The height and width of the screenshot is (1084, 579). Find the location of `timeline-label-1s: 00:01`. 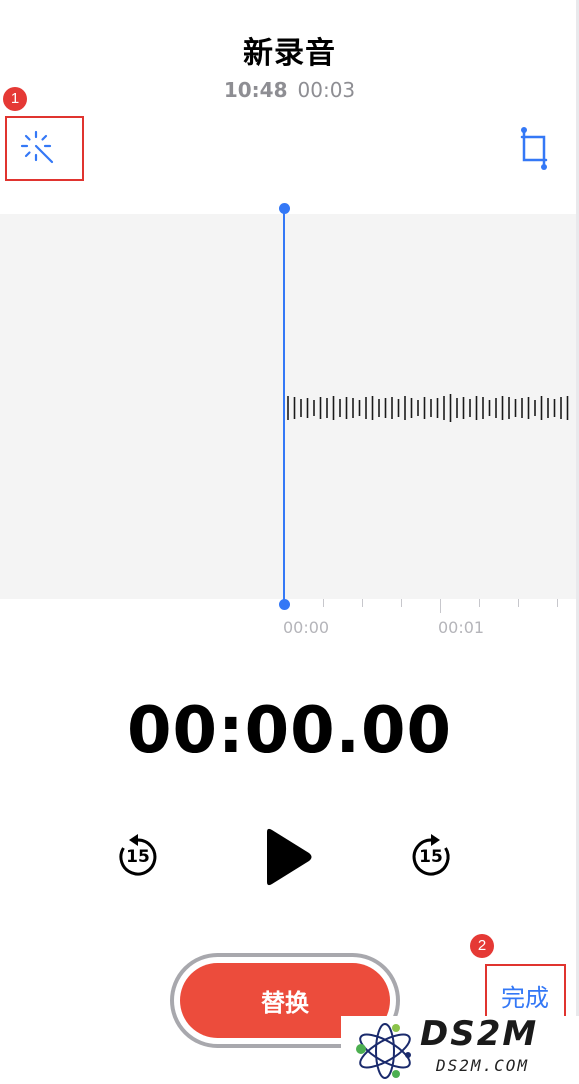

timeline-label-1s: 00:01 is located at coordinates (461, 627).